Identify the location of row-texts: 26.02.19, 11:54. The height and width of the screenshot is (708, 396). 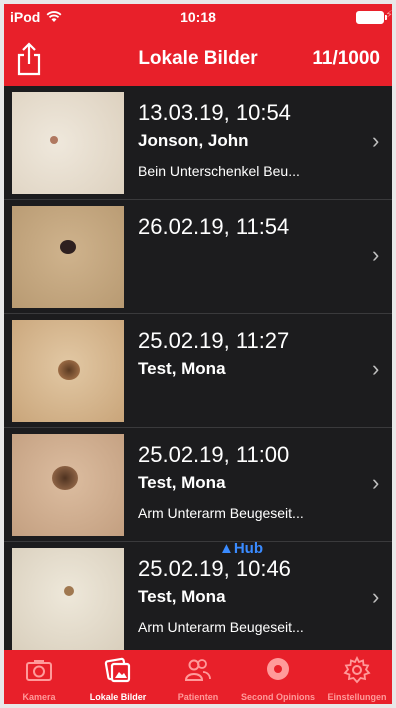
(248, 232).